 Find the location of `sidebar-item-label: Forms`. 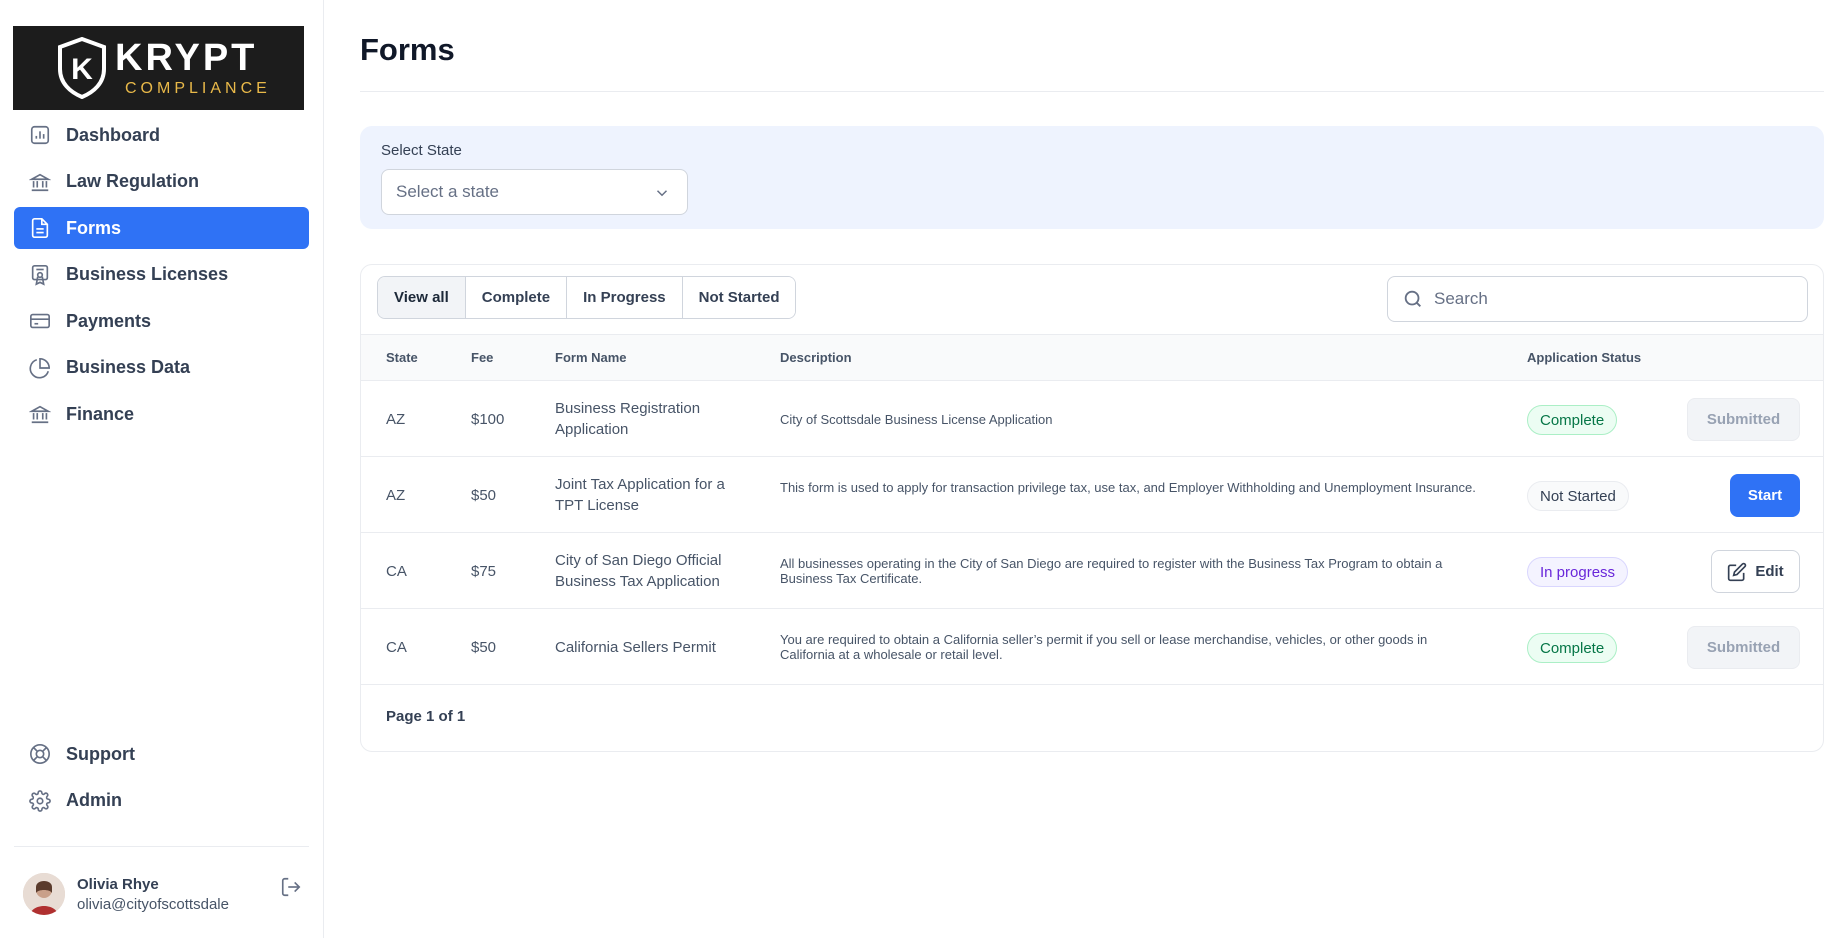

sidebar-item-label: Forms is located at coordinates (94, 227).